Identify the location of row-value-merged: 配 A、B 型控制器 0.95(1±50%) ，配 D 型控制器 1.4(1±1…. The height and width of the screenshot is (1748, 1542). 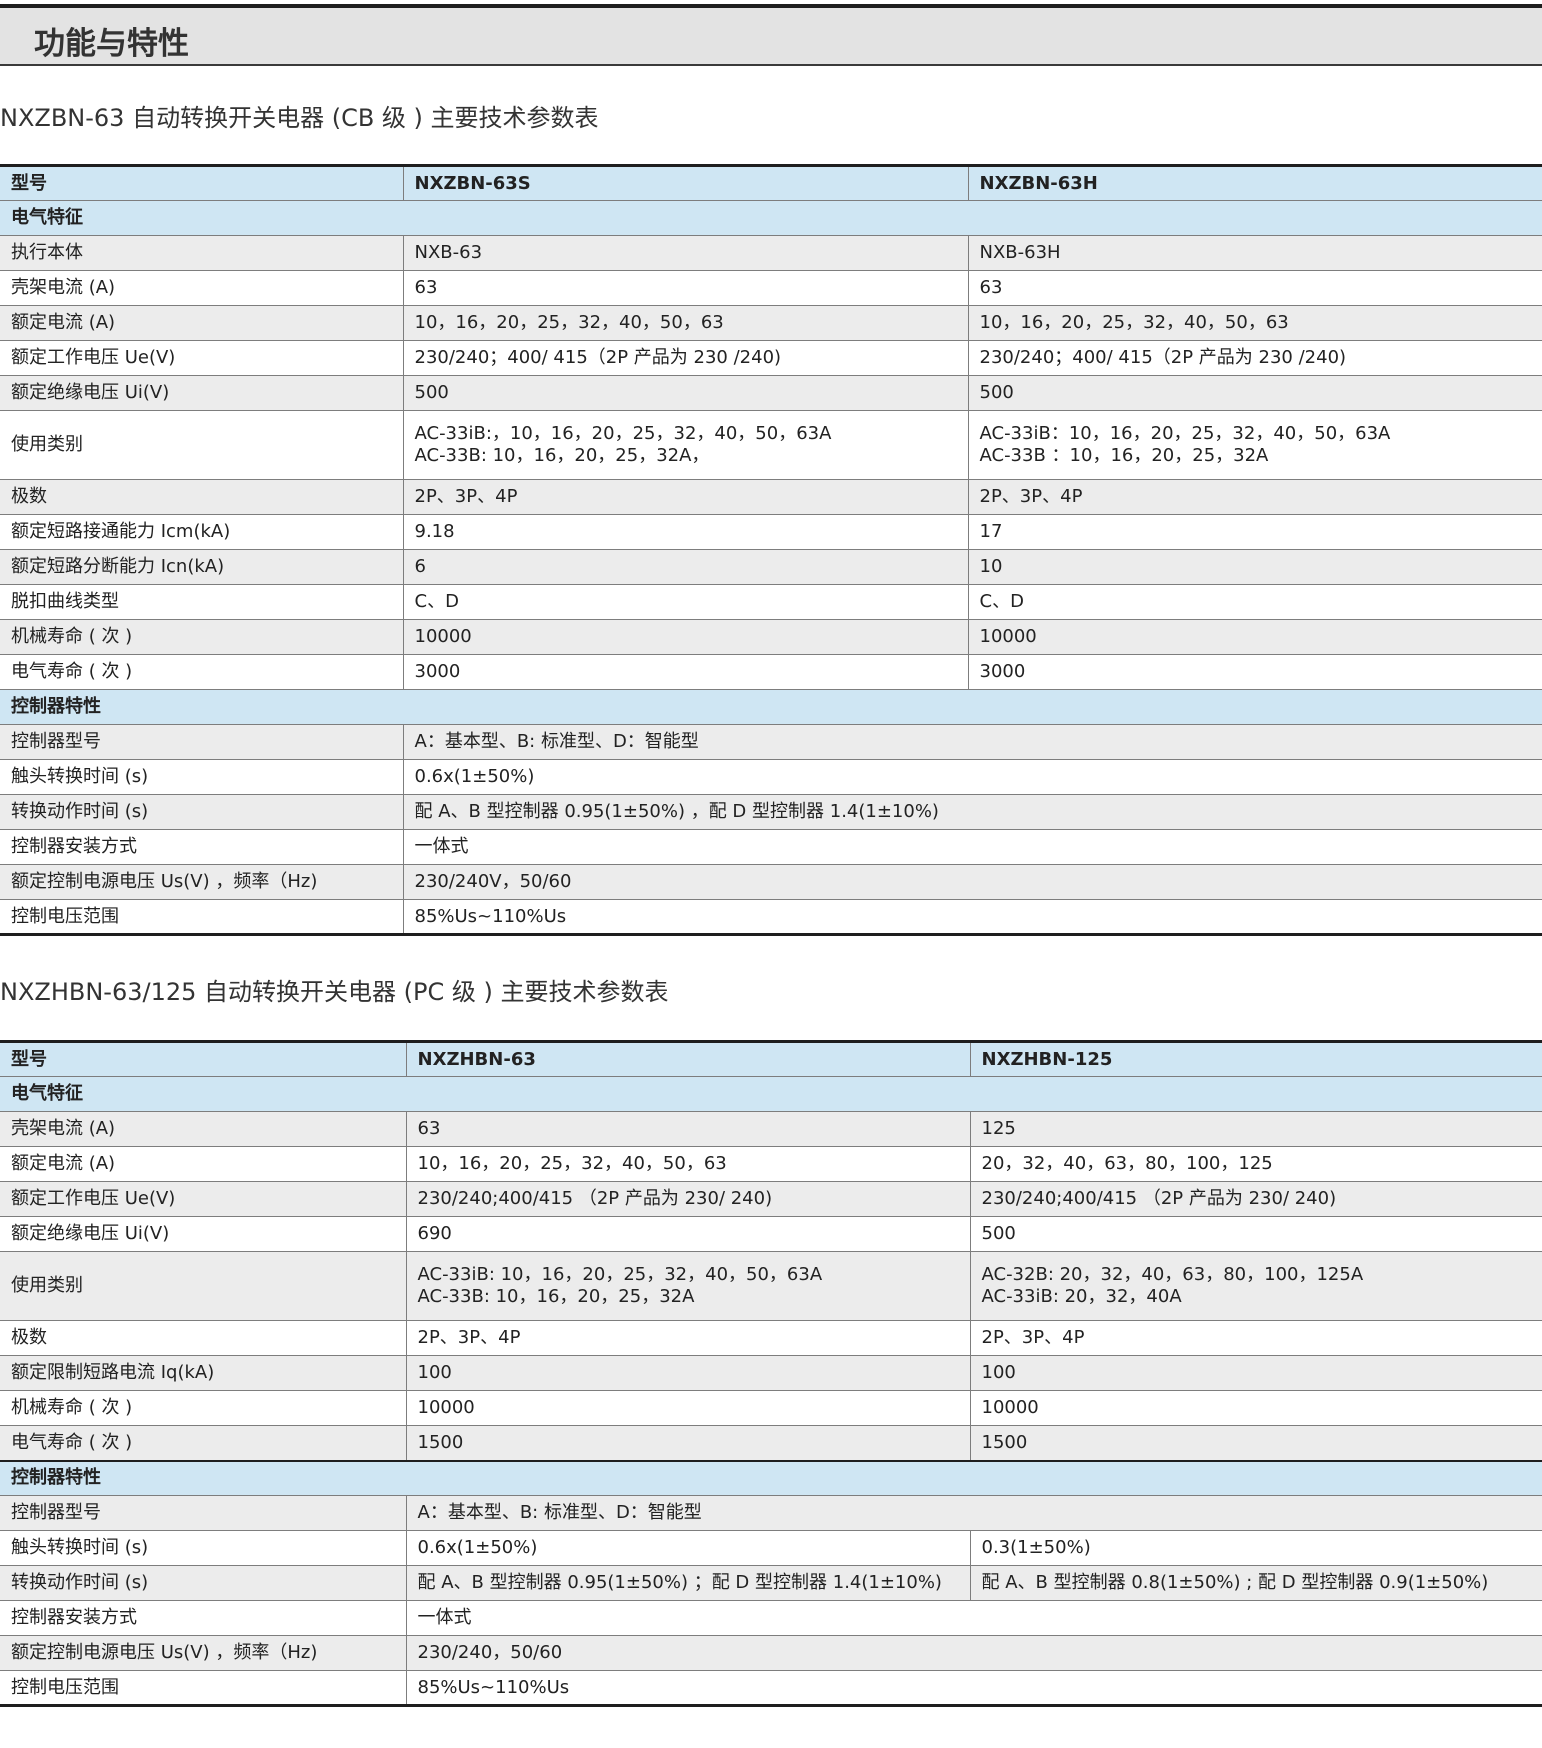
(972, 812).